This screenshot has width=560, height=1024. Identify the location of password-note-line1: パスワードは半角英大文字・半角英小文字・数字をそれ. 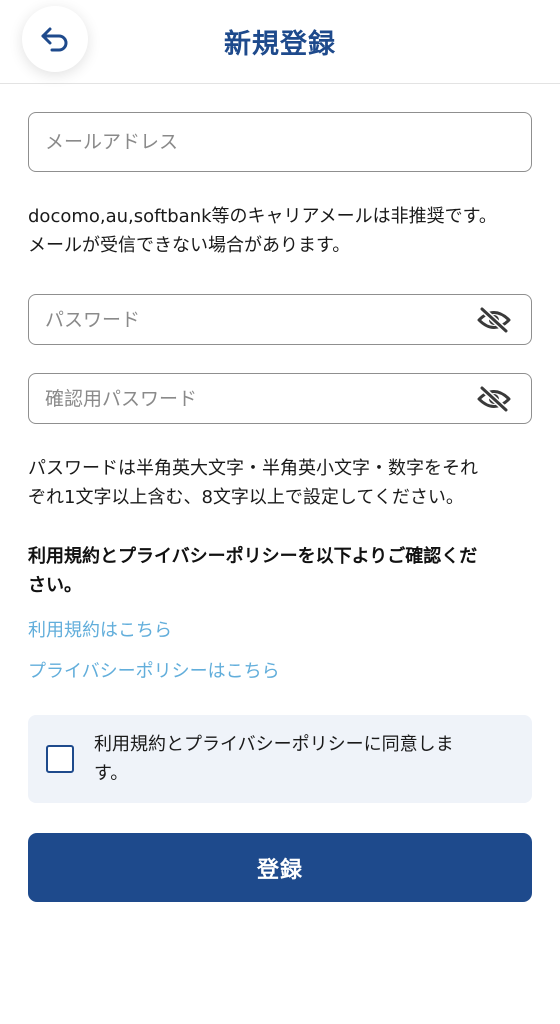
(253, 468).